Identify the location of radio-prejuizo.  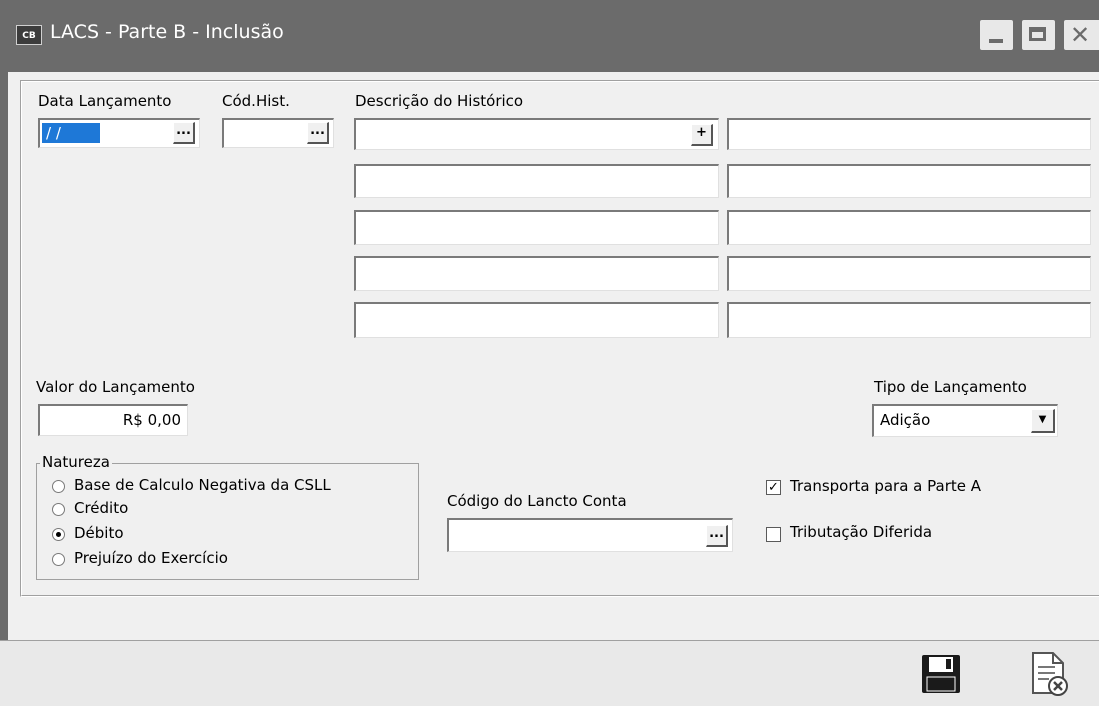
(58, 559).